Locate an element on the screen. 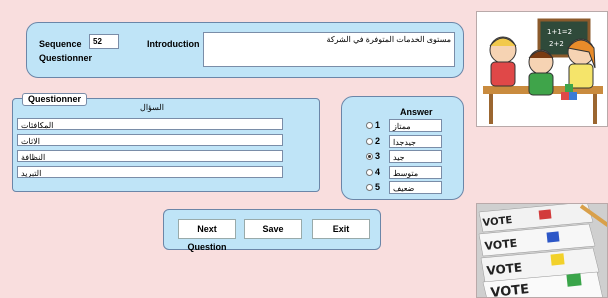 The width and height of the screenshot is (608, 298). answer-title: Answer is located at coordinates (416, 112).